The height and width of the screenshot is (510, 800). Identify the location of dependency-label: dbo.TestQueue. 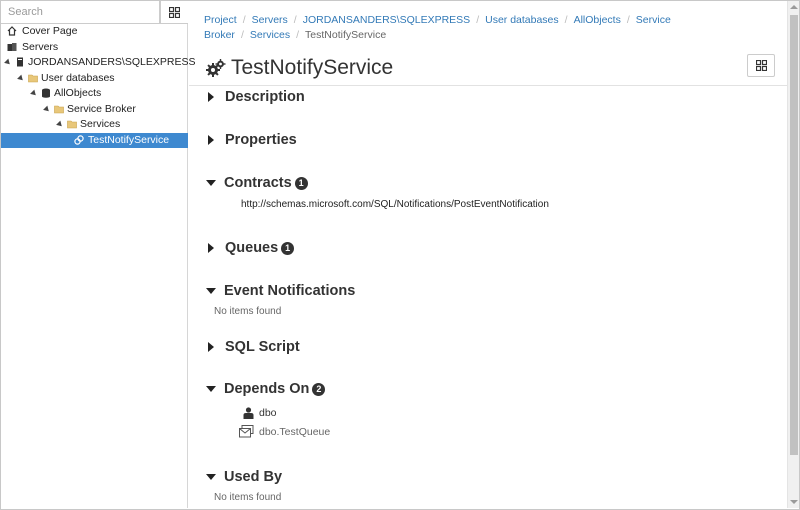
(295, 431).